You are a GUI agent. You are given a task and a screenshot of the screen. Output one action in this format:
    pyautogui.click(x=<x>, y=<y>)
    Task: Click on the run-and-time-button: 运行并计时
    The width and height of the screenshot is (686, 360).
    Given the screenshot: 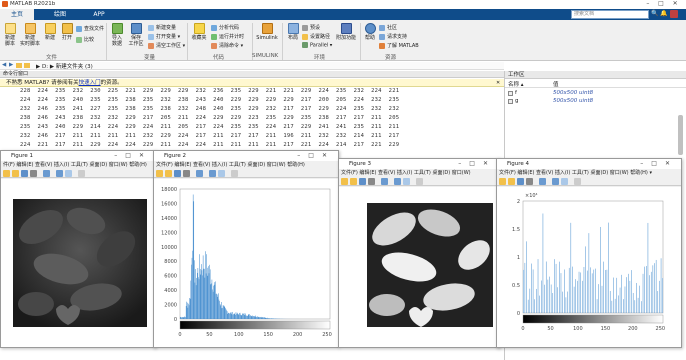 What is the action you would take?
    pyautogui.click(x=227, y=36)
    